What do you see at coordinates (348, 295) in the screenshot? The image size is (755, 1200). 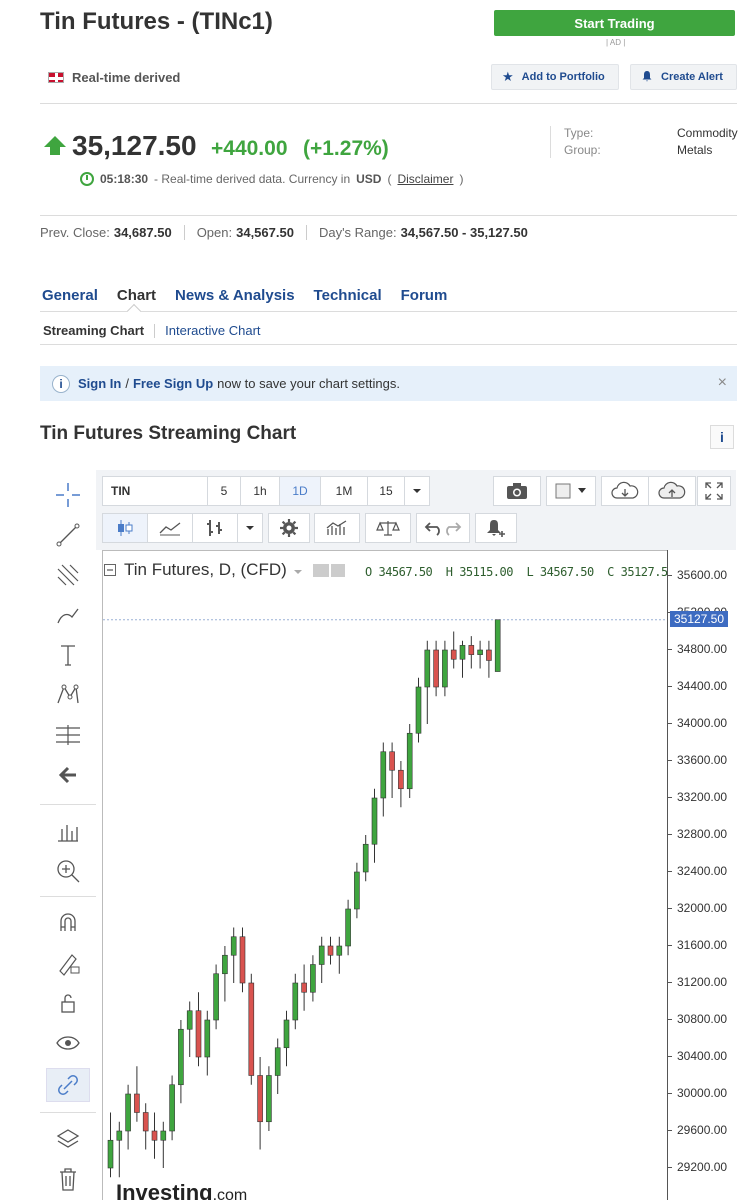 I see `tab-technical: Technical` at bounding box center [348, 295].